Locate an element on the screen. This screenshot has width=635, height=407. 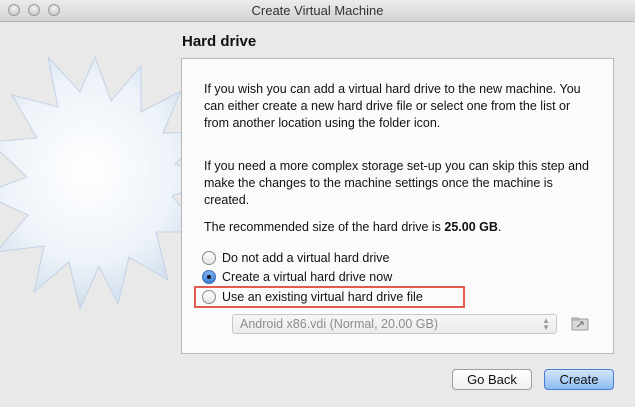
radio-create-drive is located at coordinates (209, 277).